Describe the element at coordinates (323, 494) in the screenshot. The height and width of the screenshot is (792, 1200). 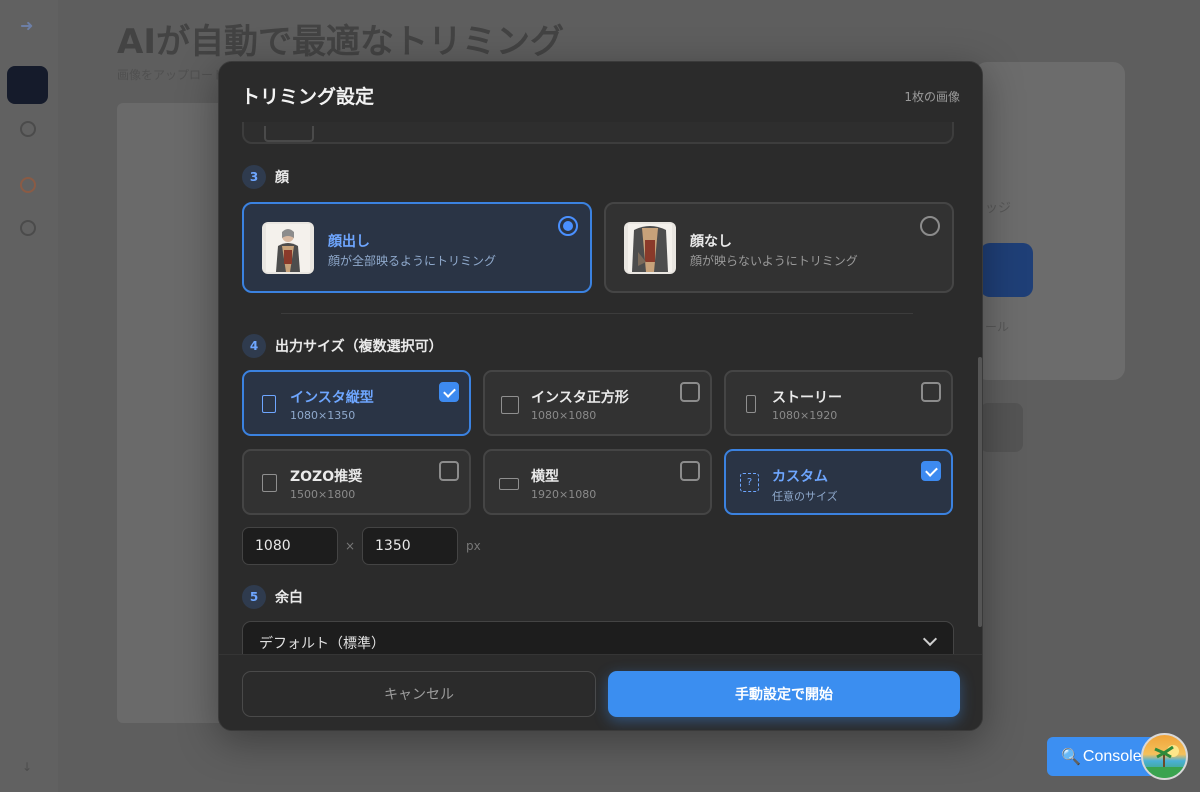
I see `size-option-dimensions: 1500×1800` at that location.